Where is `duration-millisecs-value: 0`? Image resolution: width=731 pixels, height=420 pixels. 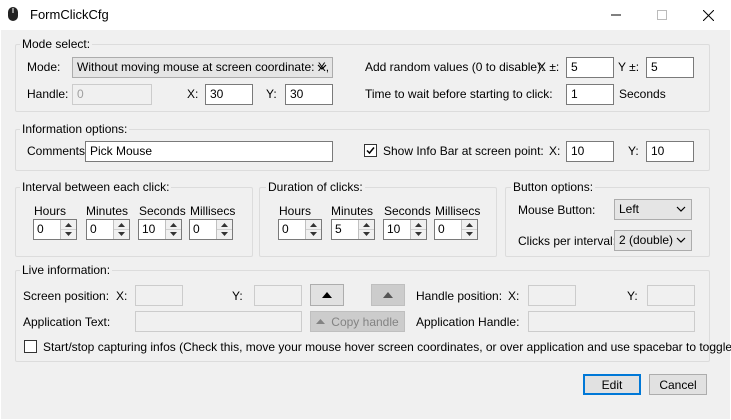 duration-millisecs-value: 0 is located at coordinates (441, 229).